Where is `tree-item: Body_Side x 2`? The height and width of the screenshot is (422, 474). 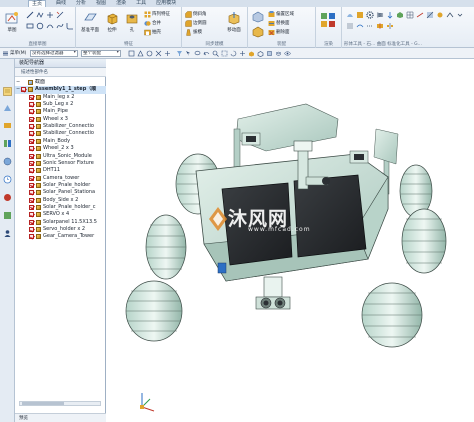
tree-item: Body_Side x 2 is located at coordinates (60, 200).